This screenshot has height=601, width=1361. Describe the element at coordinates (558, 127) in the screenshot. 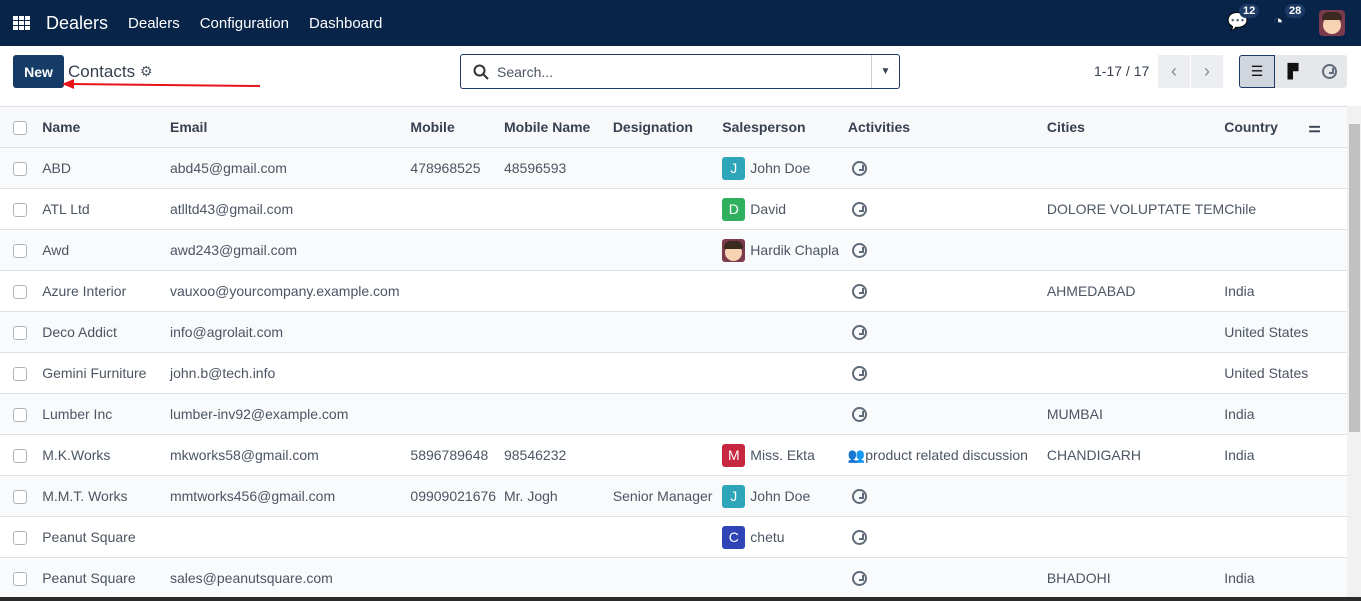

I see `column-mobile-name: Mobile Name` at that location.